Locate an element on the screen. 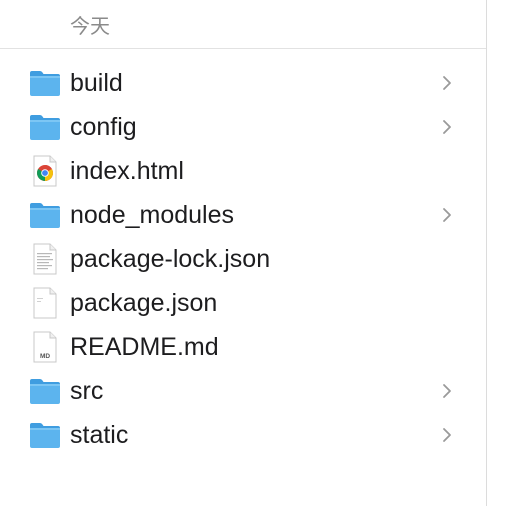 The width and height of the screenshot is (526, 506). file-name: build is located at coordinates (96, 83).